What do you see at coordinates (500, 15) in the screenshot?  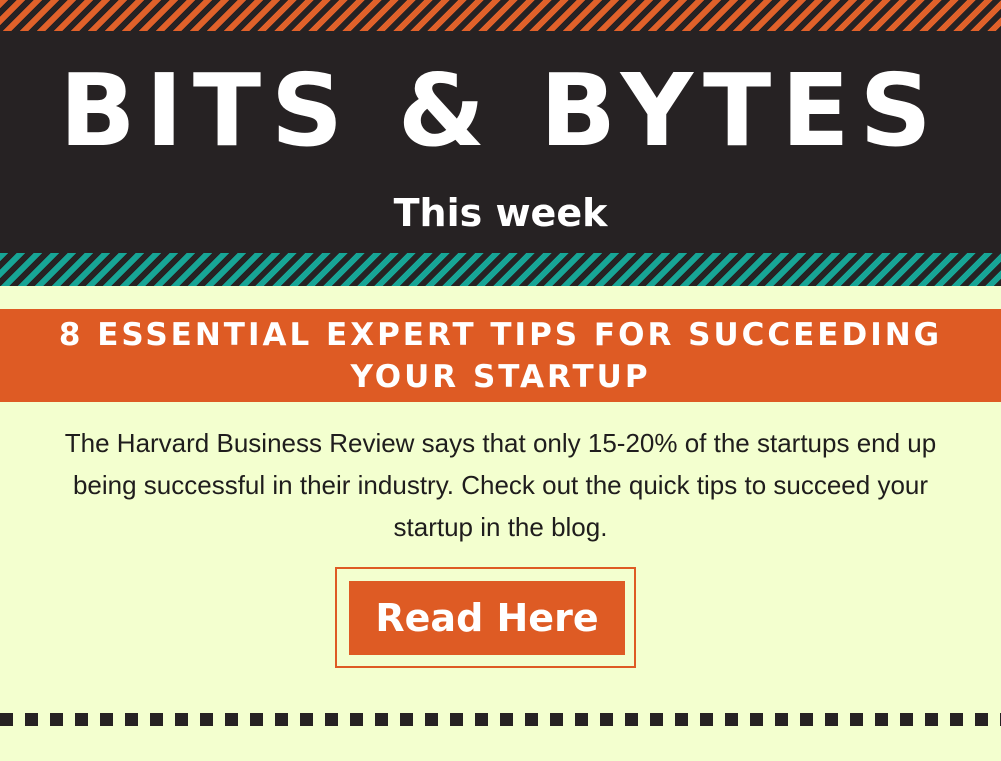 I see `top-stripe-divider` at bounding box center [500, 15].